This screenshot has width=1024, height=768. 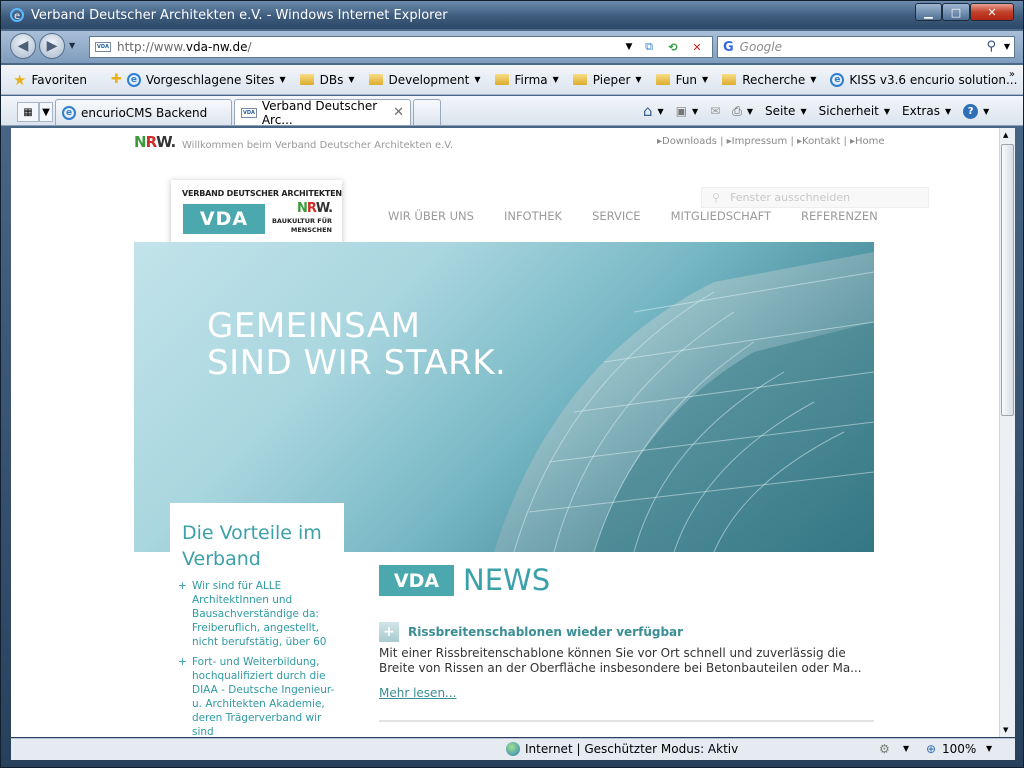 I want to click on nrw-mark: NRW., so click(x=155, y=142).